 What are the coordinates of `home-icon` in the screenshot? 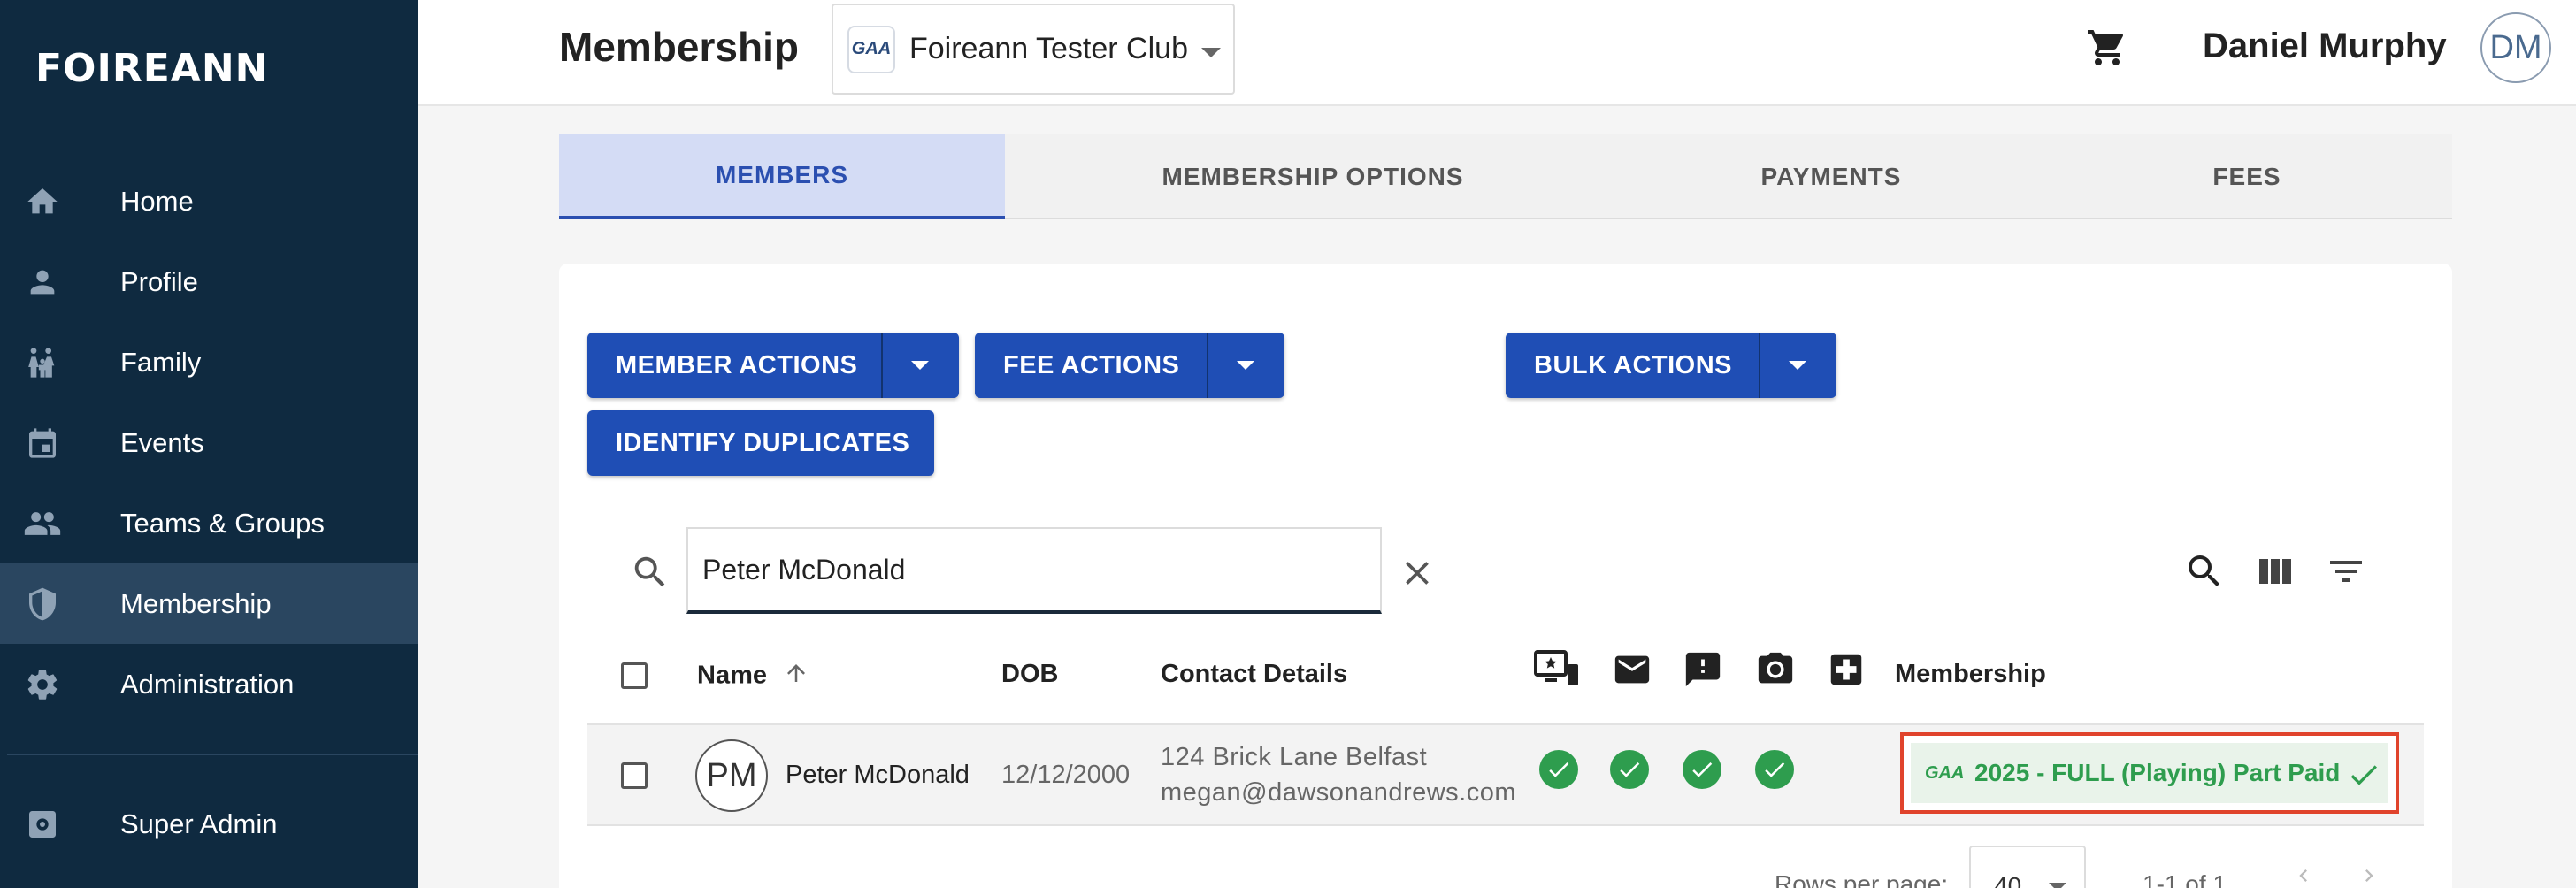 It's located at (42, 201).